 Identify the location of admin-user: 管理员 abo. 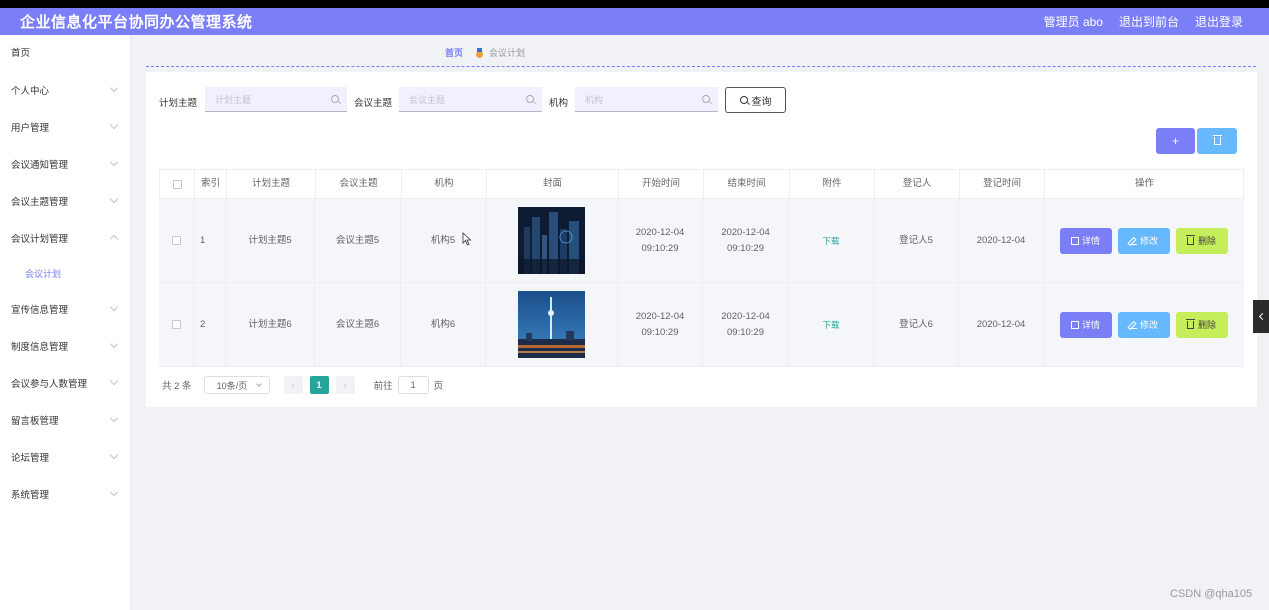
(1073, 22).